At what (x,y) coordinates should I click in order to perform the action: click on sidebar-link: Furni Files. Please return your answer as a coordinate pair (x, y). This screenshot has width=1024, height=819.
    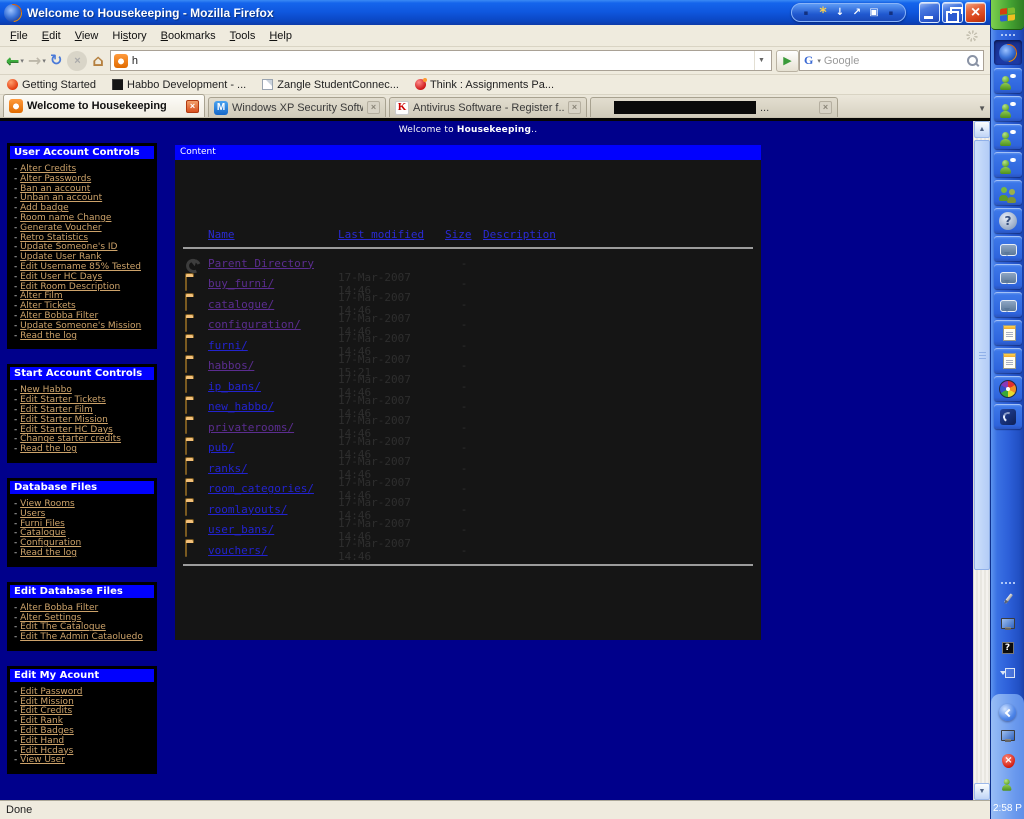
    Looking at the image, I should click on (42, 524).